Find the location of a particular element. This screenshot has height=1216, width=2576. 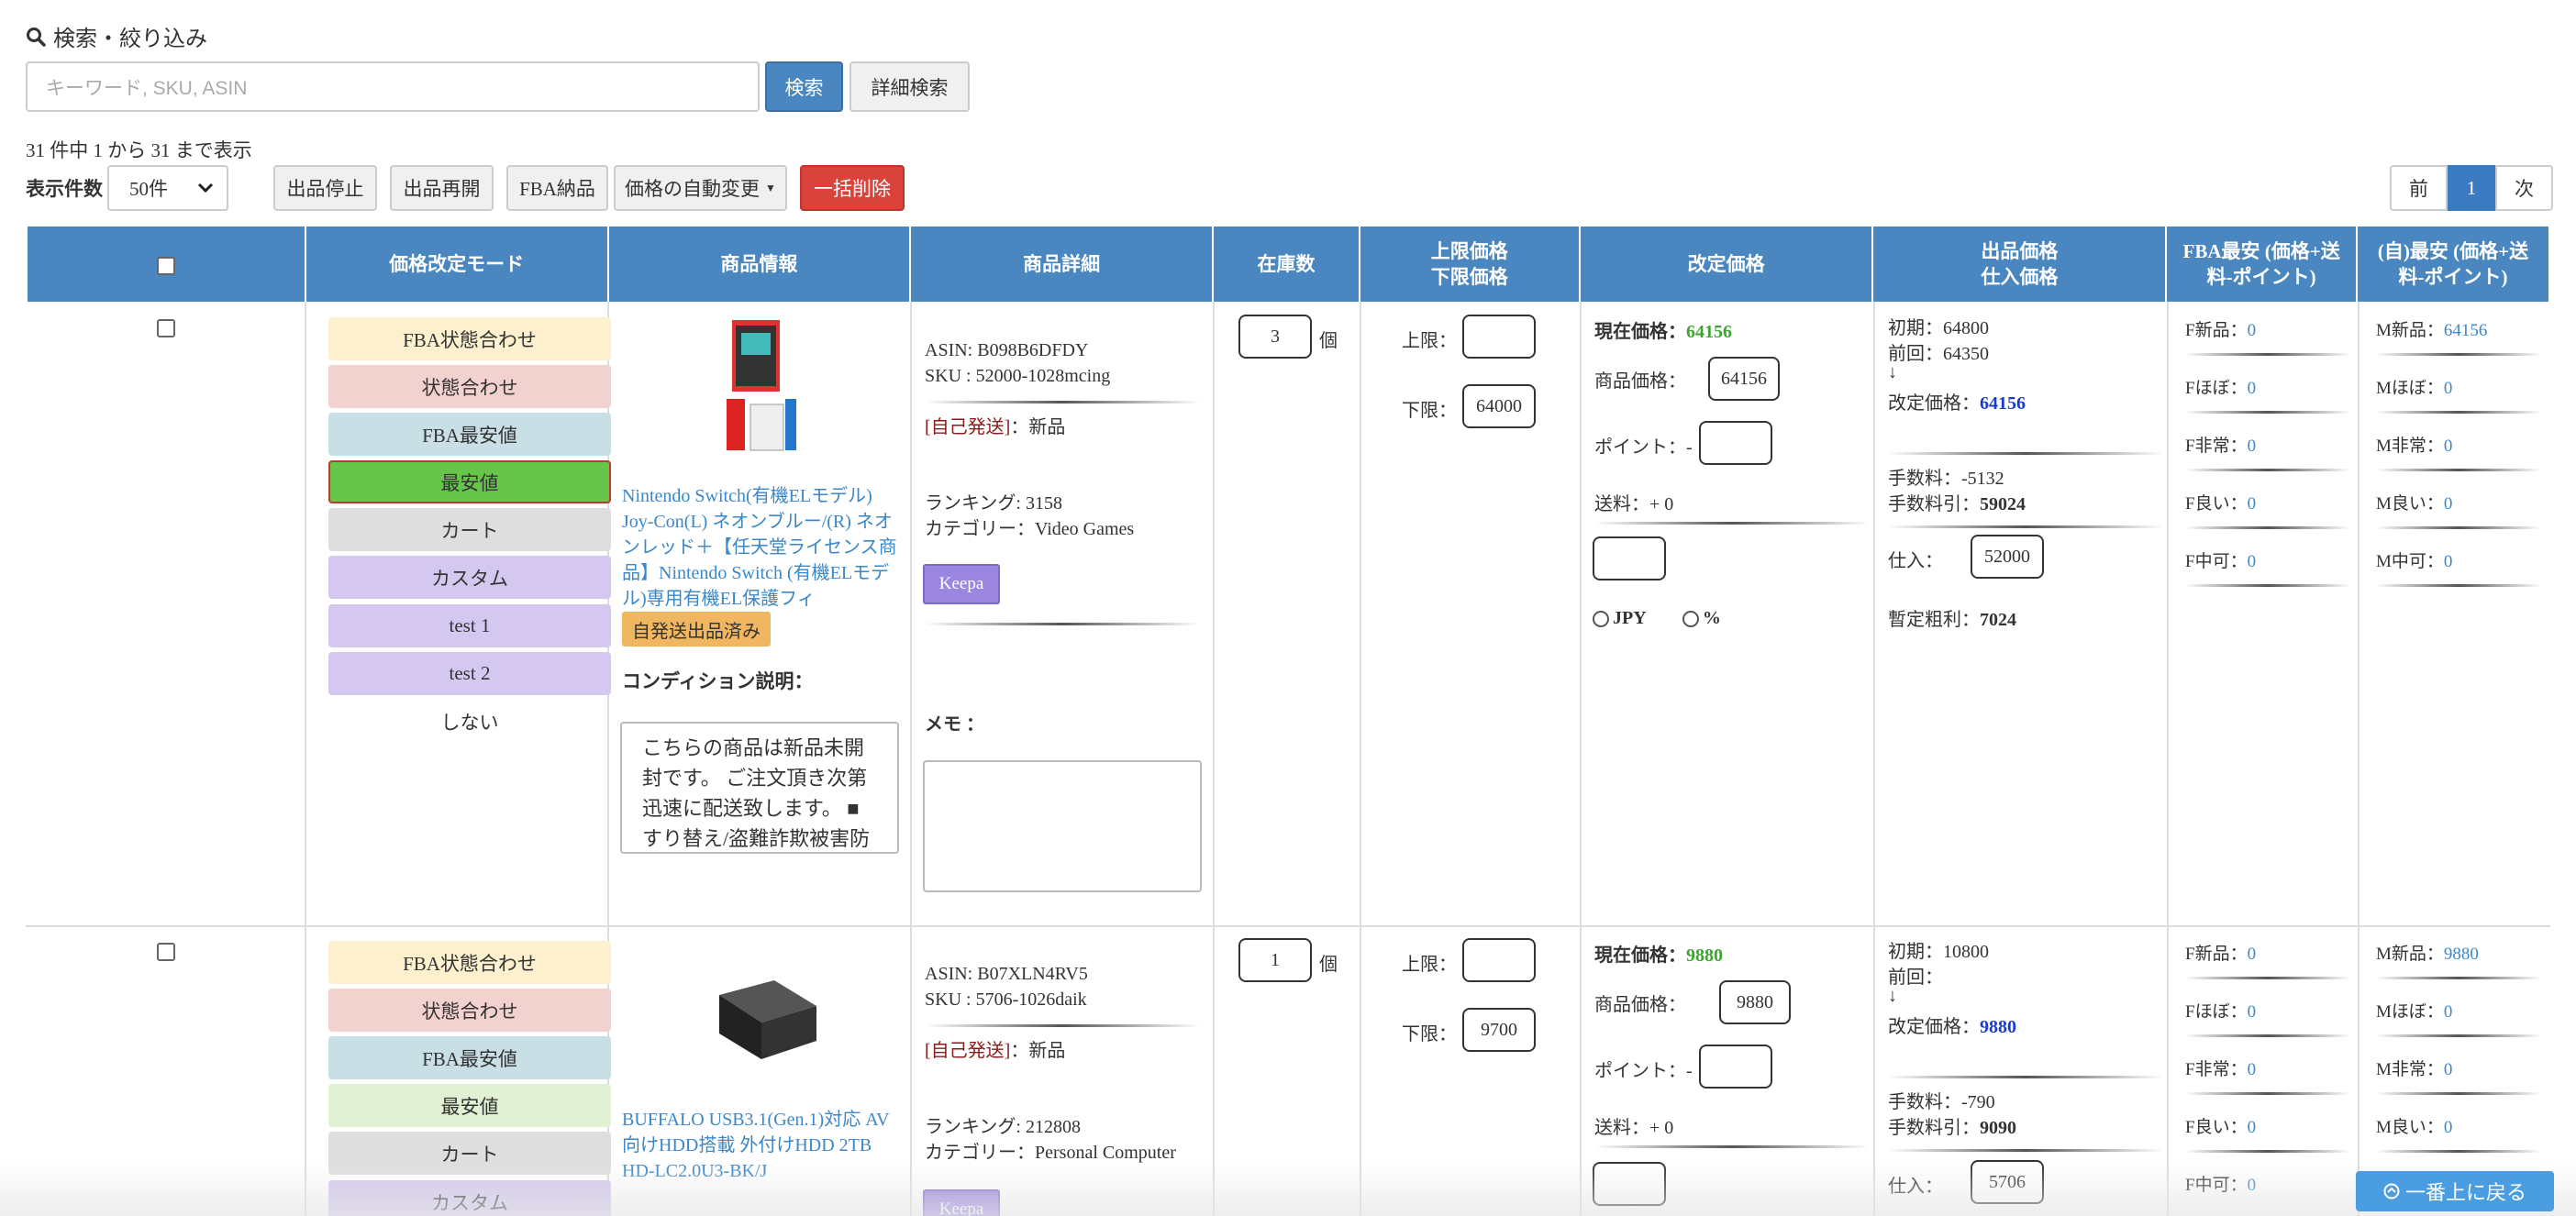

initial-price: 初期：64800 is located at coordinates (1938, 328).